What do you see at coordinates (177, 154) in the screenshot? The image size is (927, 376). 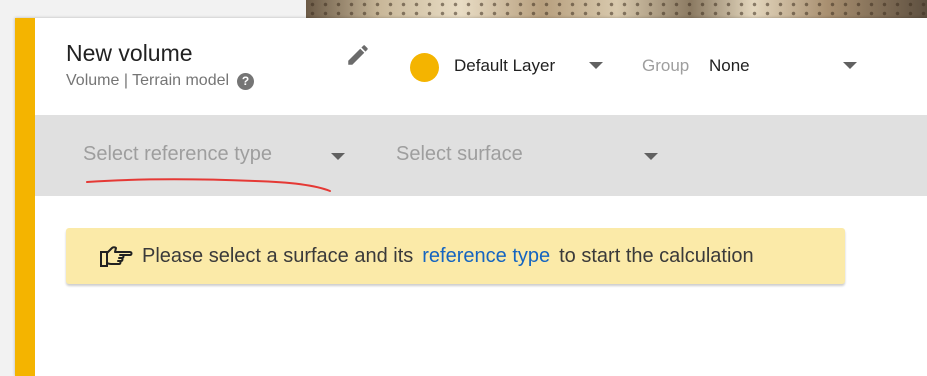 I see `reference-type-select: Select reference type` at bounding box center [177, 154].